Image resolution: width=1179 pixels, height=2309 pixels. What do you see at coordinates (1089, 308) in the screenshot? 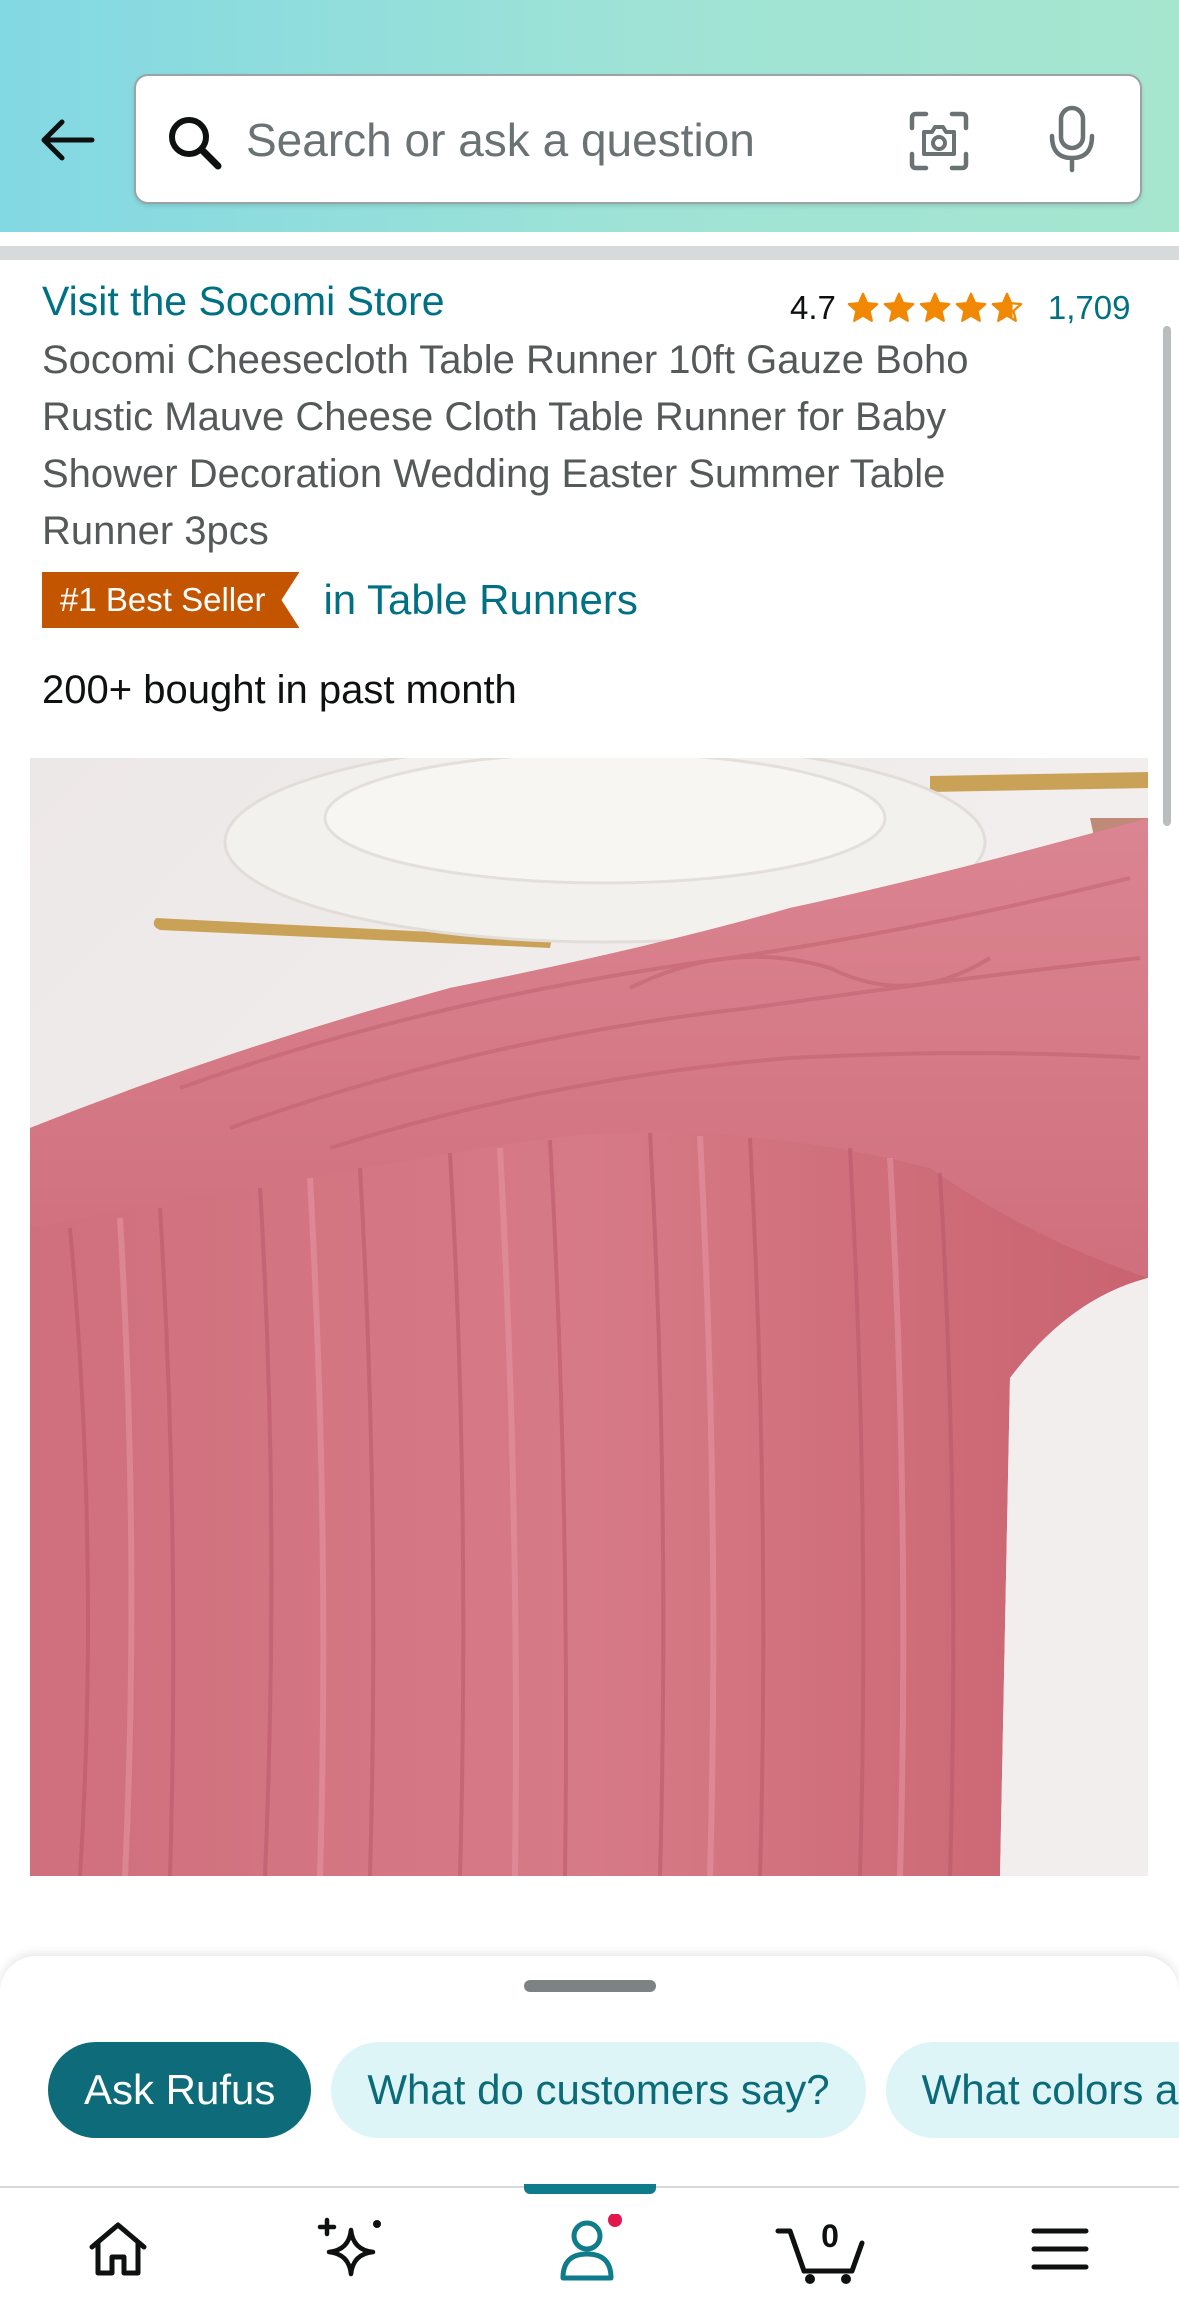
I see `rating-count-link: 1,709` at bounding box center [1089, 308].